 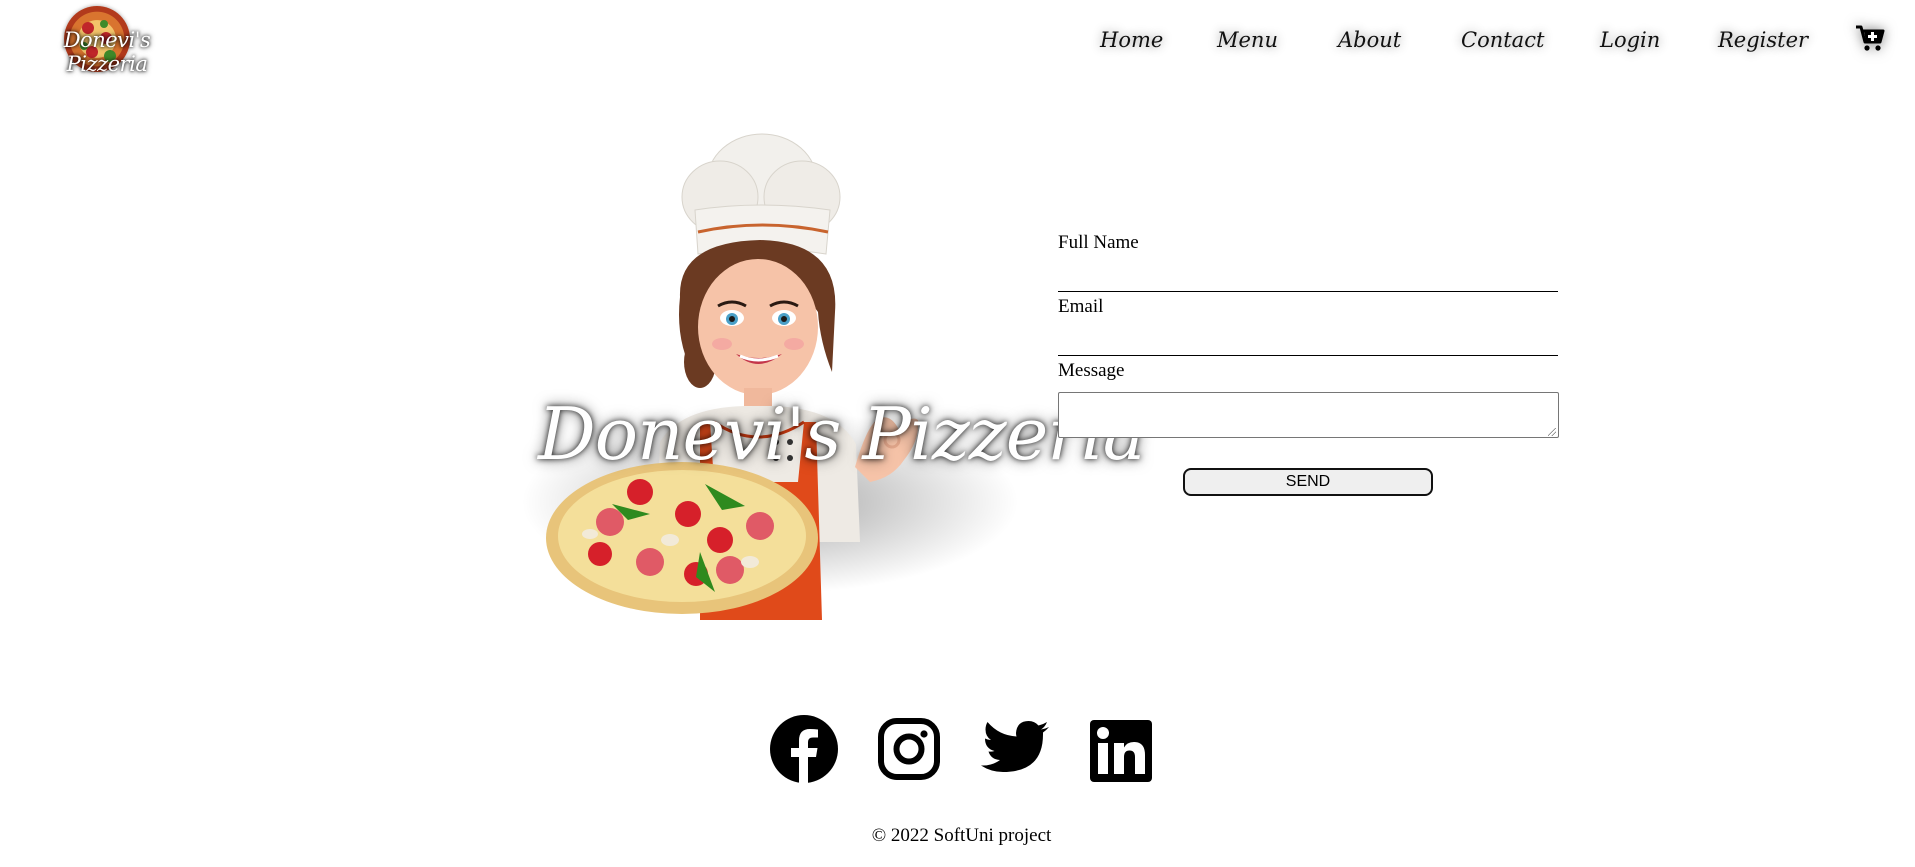 What do you see at coordinates (1502, 40) in the screenshot?
I see `nav-contact: Contact` at bounding box center [1502, 40].